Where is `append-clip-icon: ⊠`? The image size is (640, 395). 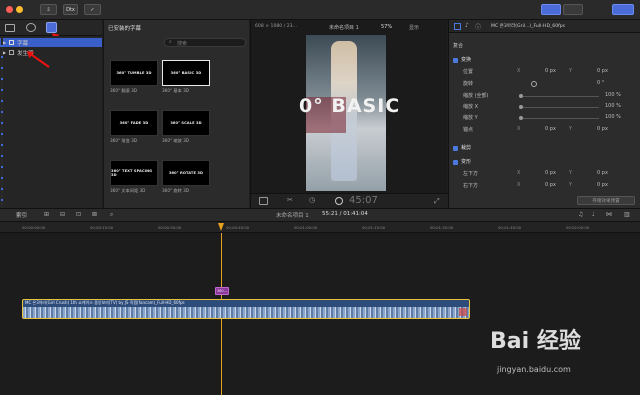
append-clip-icon: ⊠ is located at coordinates (94, 214).